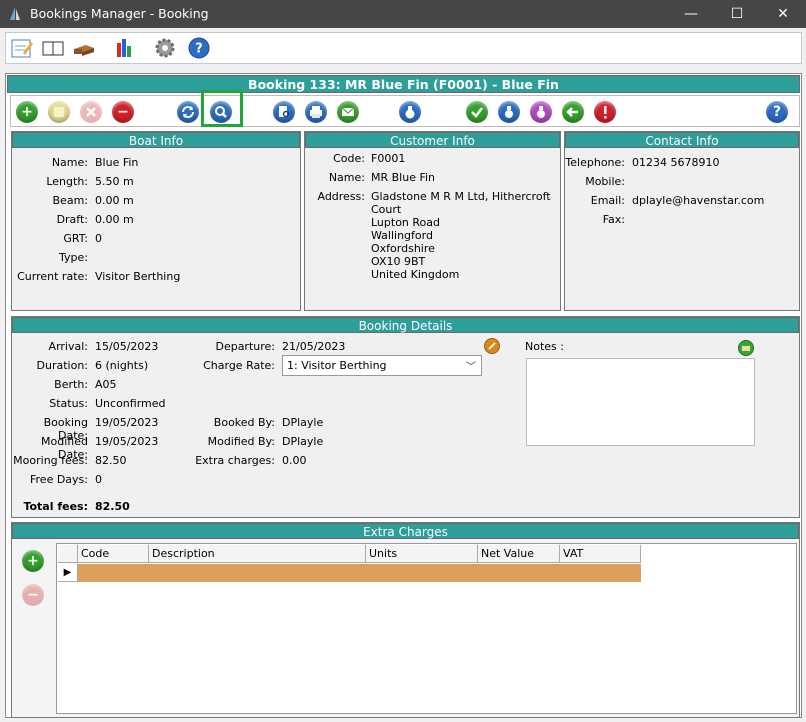  What do you see at coordinates (382, 365) in the screenshot?
I see `charge-rate-select: 1: Visitor Berthing ﹀` at bounding box center [382, 365].